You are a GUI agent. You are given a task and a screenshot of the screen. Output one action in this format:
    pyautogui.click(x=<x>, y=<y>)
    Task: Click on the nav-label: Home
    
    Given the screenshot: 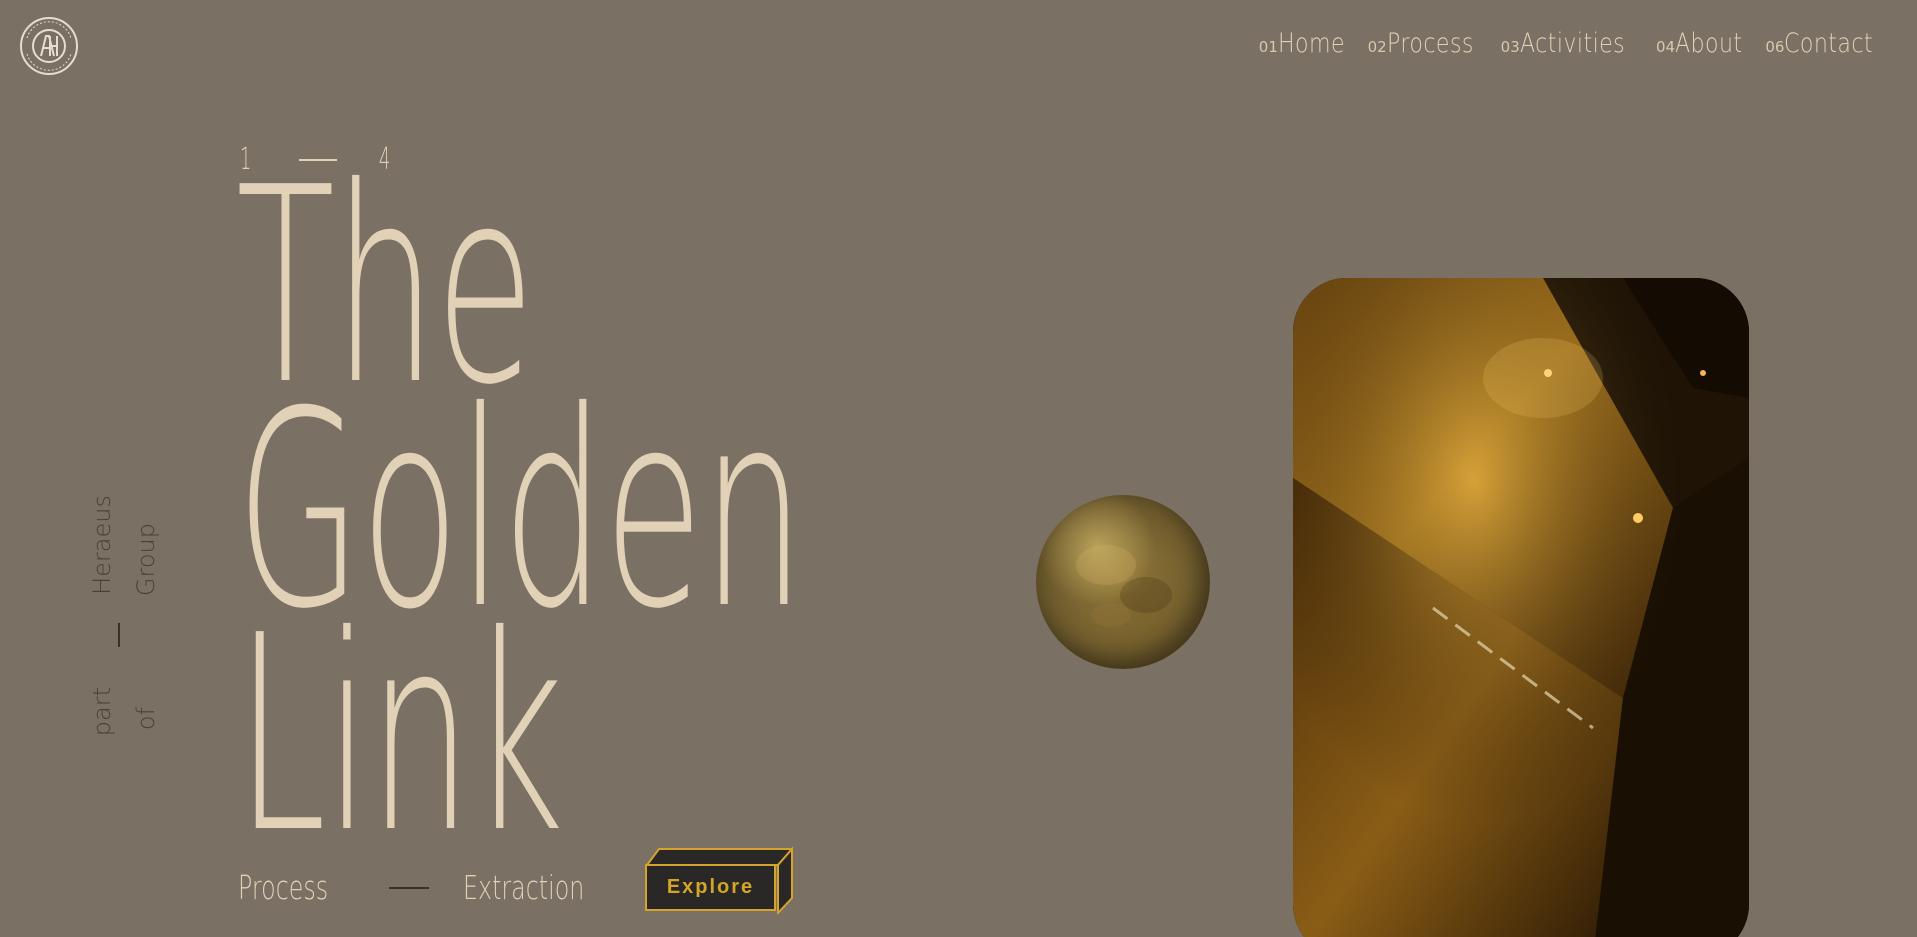 What is the action you would take?
    pyautogui.click(x=1311, y=43)
    